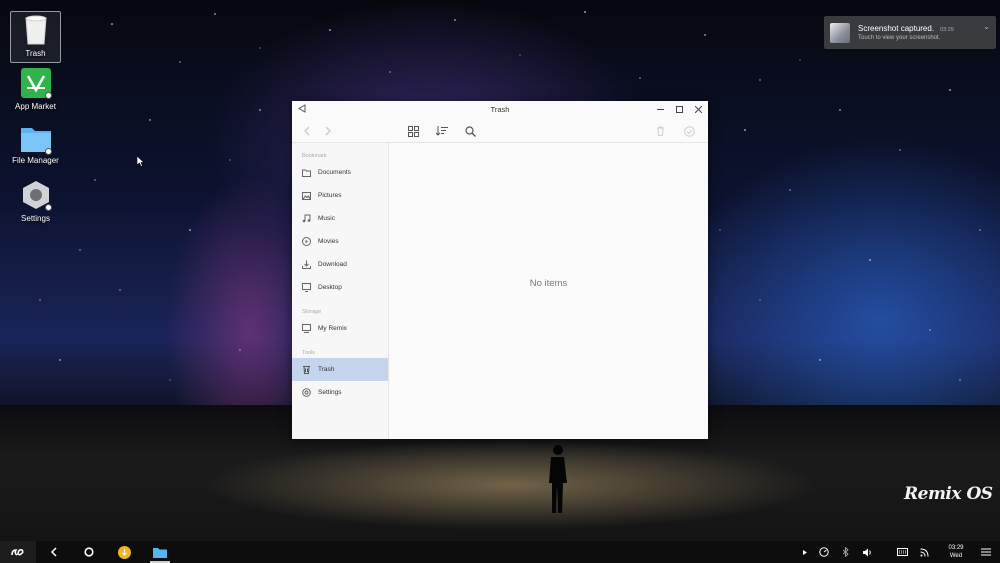 The image size is (1000, 563). Describe the element at coordinates (35, 94) in the screenshot. I see `desktop-icon-app-market: App Market` at that location.